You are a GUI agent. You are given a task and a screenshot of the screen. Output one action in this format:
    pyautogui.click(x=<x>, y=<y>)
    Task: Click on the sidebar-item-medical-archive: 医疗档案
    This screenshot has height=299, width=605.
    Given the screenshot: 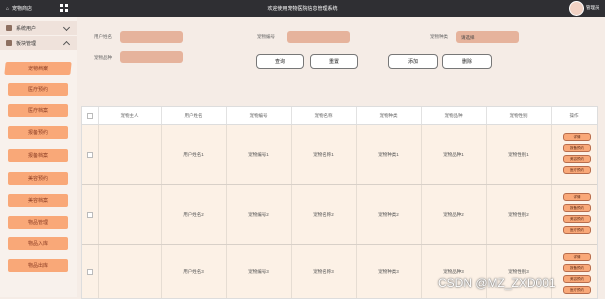 What is the action you would take?
    pyautogui.click(x=38, y=110)
    